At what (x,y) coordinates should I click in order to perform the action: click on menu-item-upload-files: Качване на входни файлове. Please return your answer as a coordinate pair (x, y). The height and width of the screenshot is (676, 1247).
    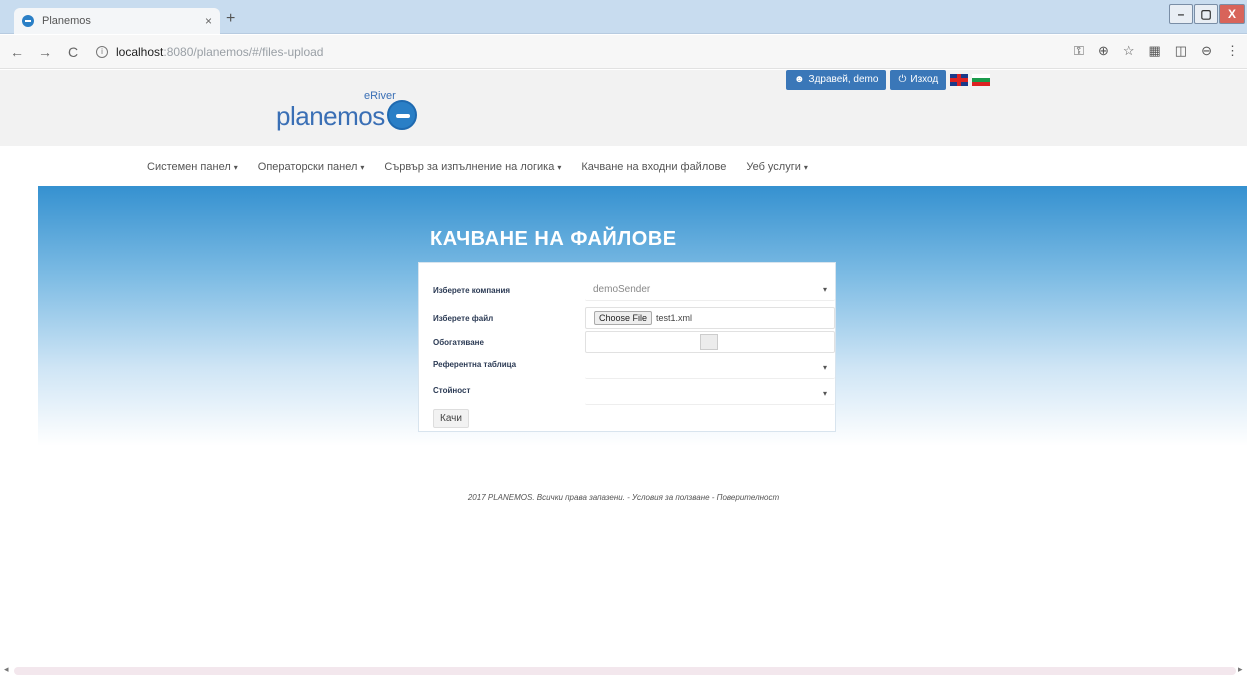
    Looking at the image, I should click on (653, 167).